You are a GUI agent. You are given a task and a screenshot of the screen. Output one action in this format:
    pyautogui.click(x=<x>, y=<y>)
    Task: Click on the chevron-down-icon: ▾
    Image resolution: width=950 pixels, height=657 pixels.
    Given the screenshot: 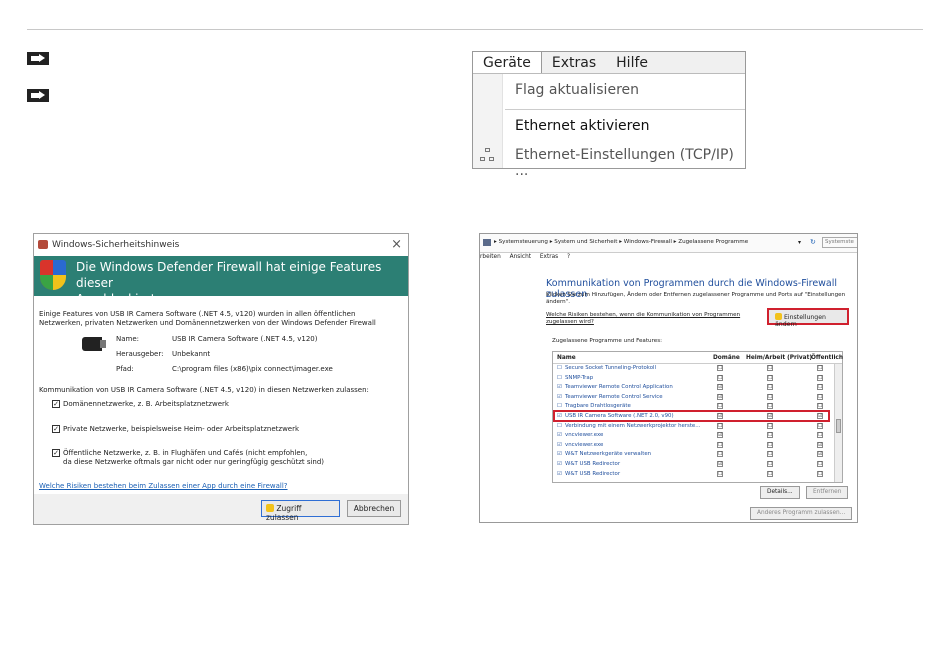 What is the action you would take?
    pyautogui.click(x=799, y=242)
    